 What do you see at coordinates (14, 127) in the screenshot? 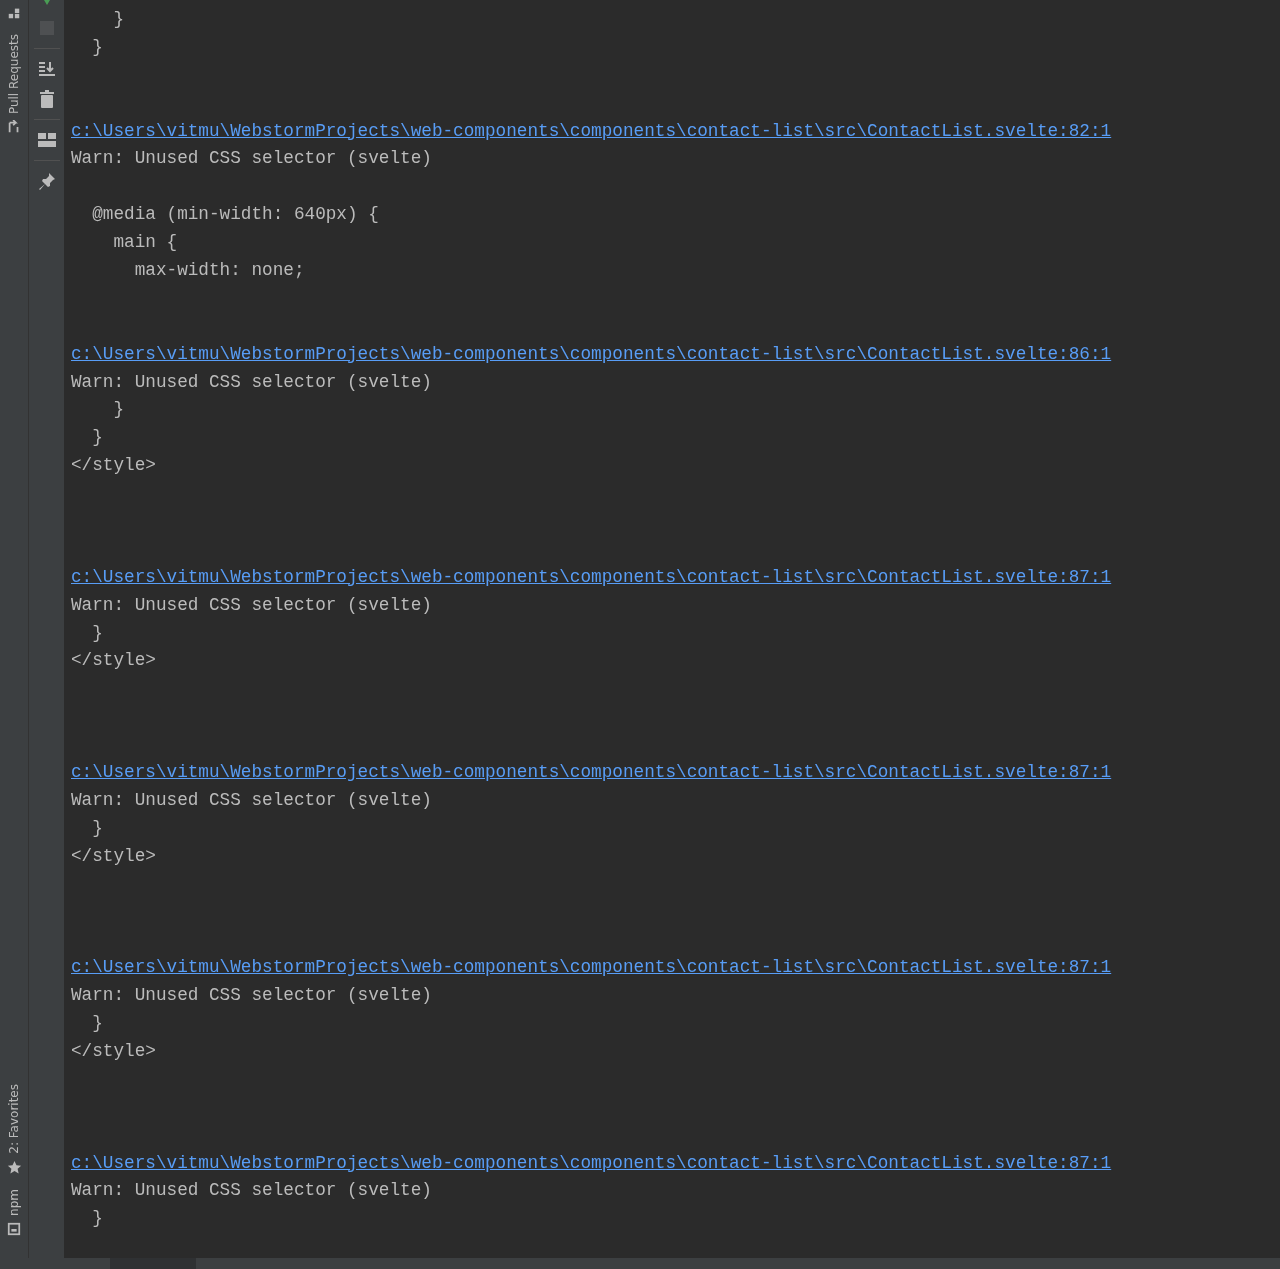
I see `pull-request-icon` at bounding box center [14, 127].